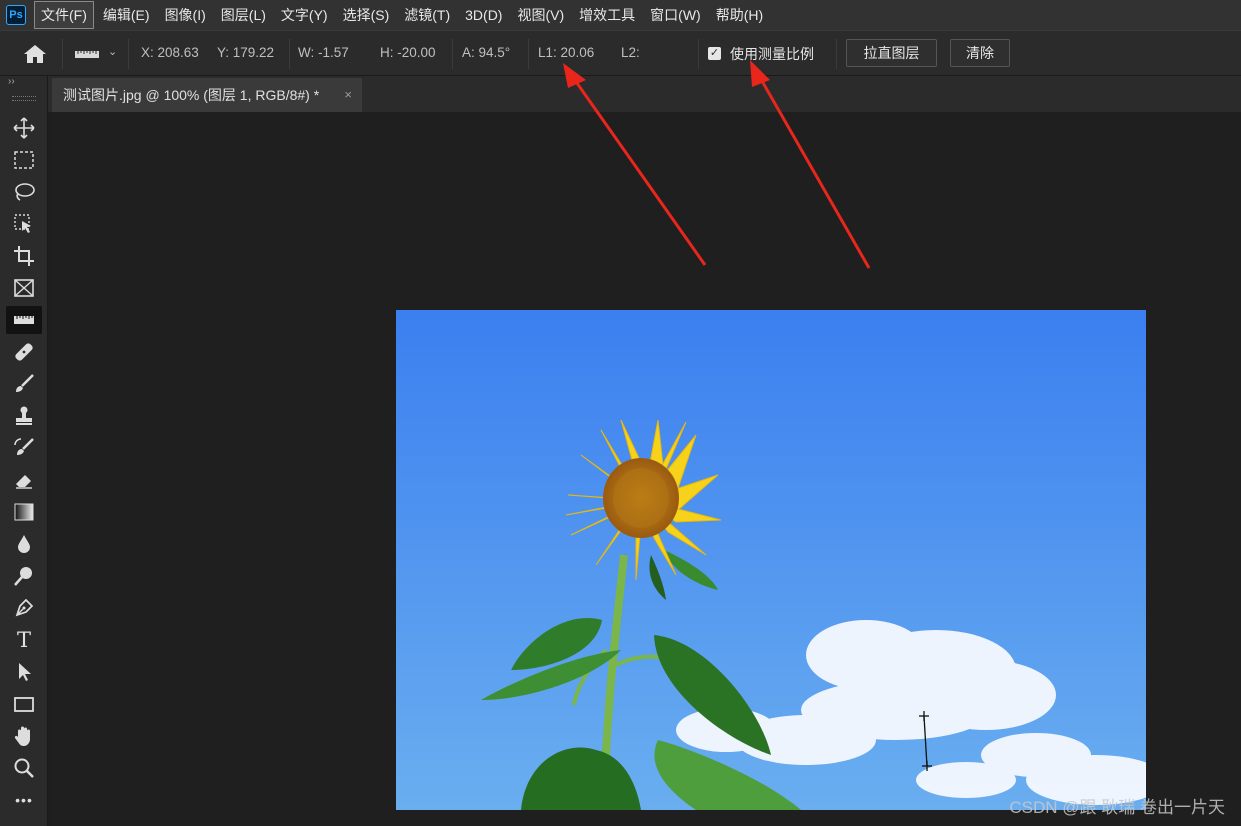  Describe the element at coordinates (980, 53) in the screenshot. I see `clear-button: 清除` at that location.